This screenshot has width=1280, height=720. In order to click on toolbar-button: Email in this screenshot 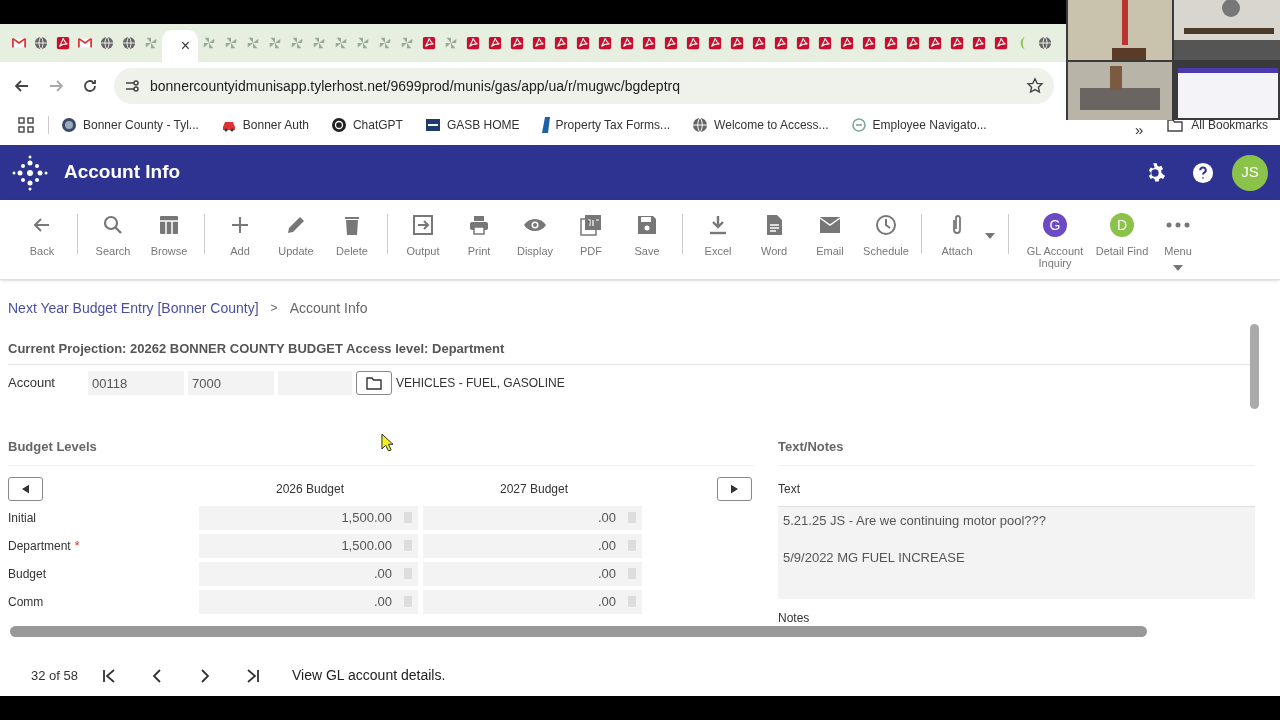, I will do `click(830, 235)`.